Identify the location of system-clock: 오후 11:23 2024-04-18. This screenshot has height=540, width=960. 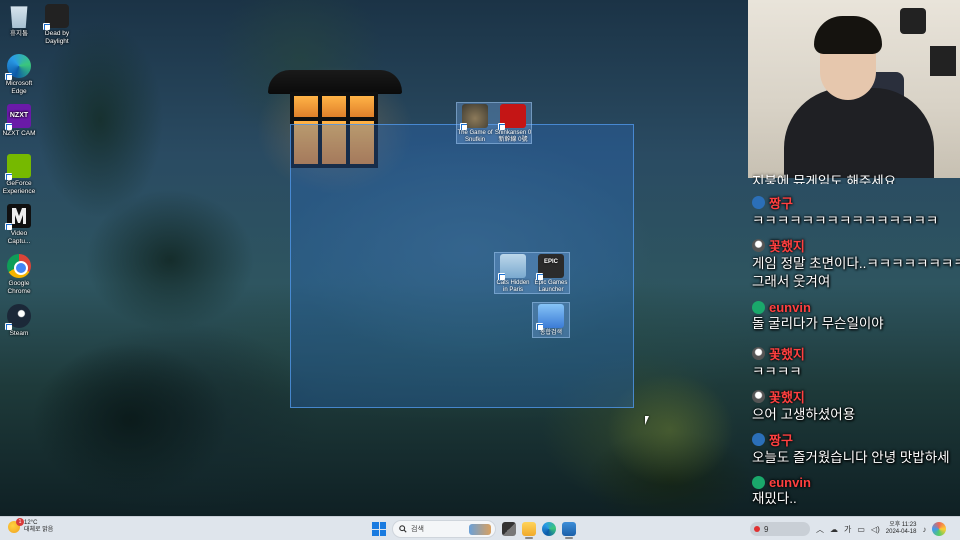
(901, 529).